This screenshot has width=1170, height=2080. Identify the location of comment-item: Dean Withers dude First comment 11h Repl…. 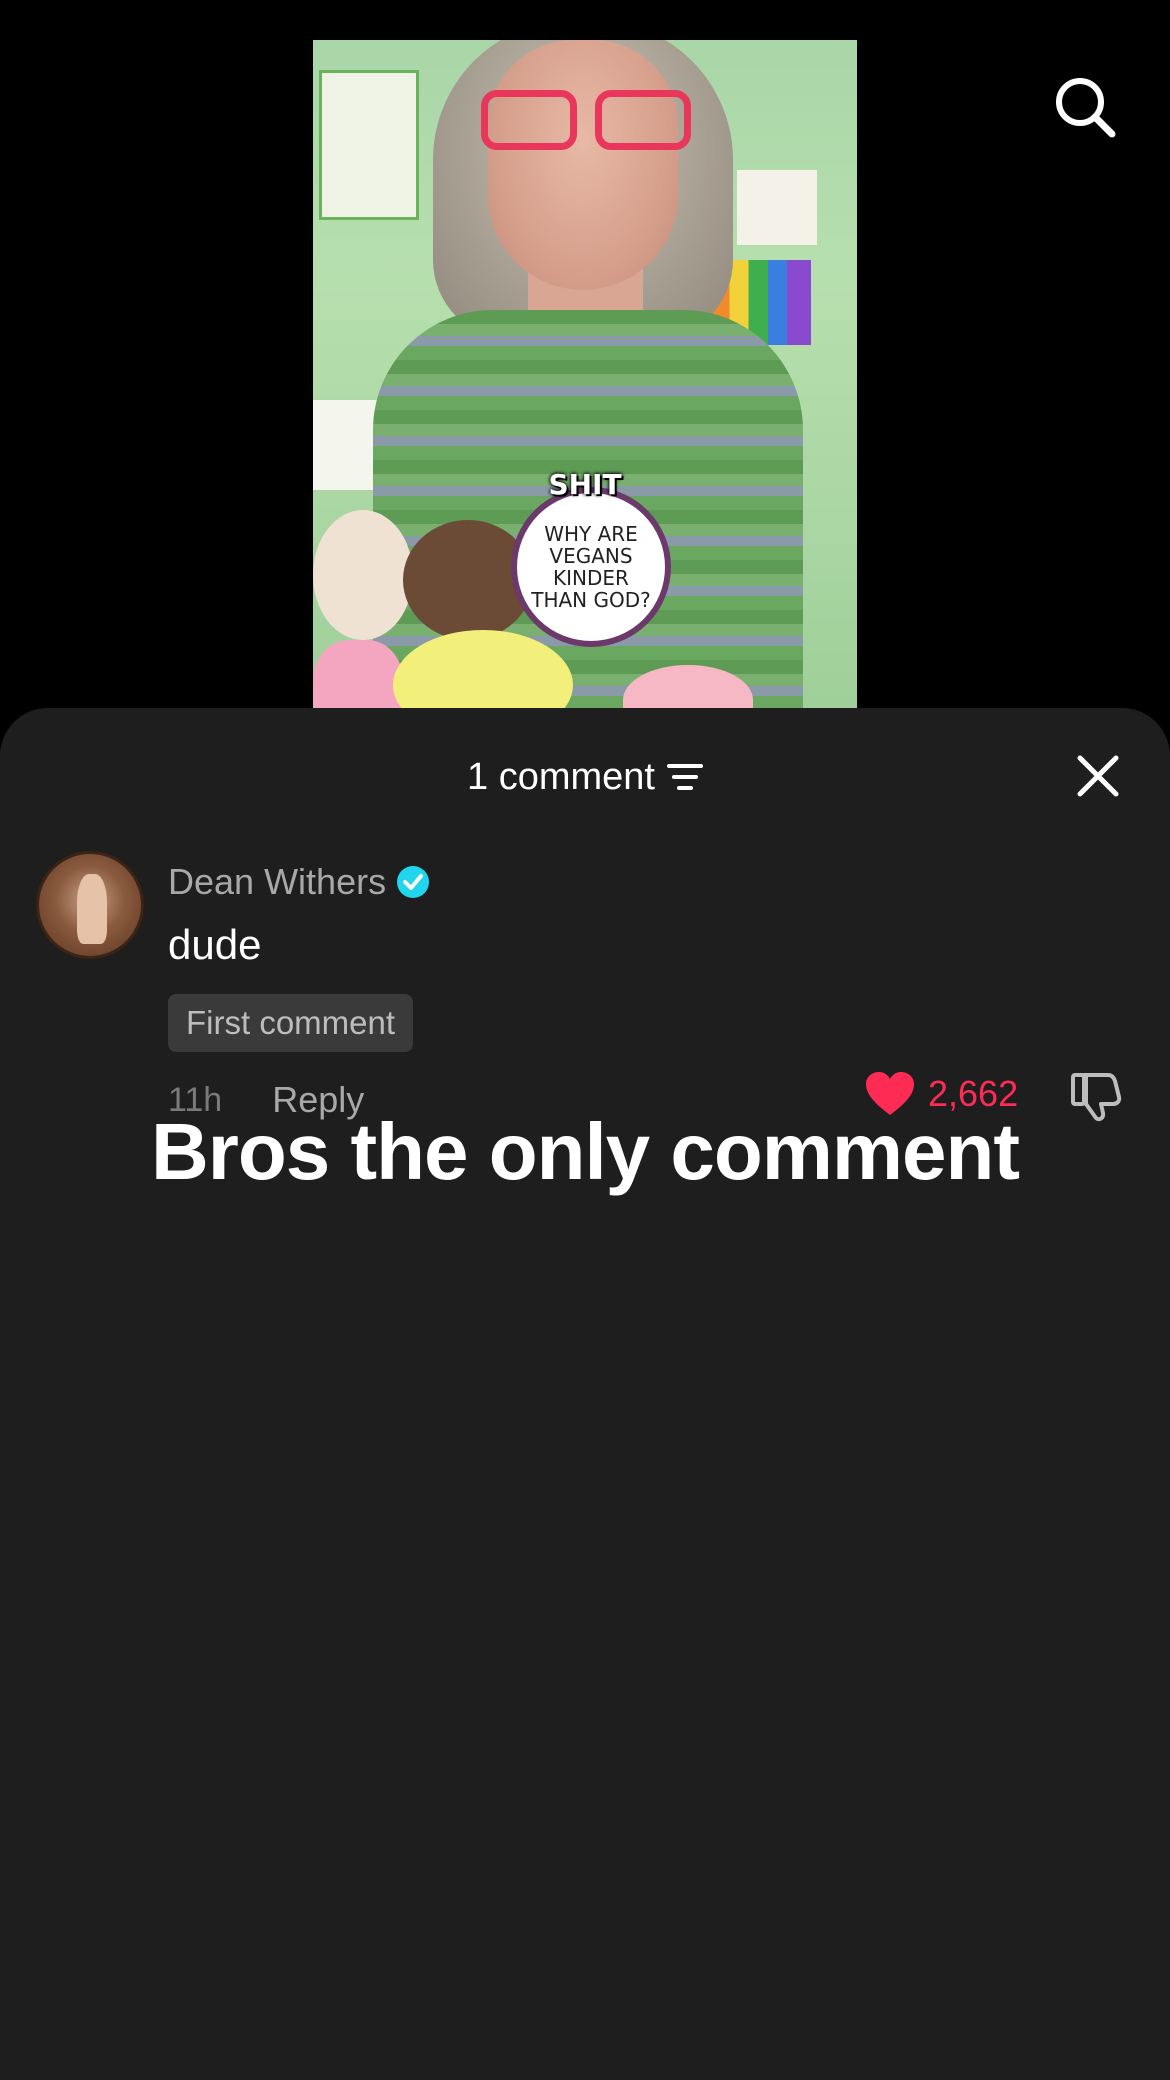
(586, 986).